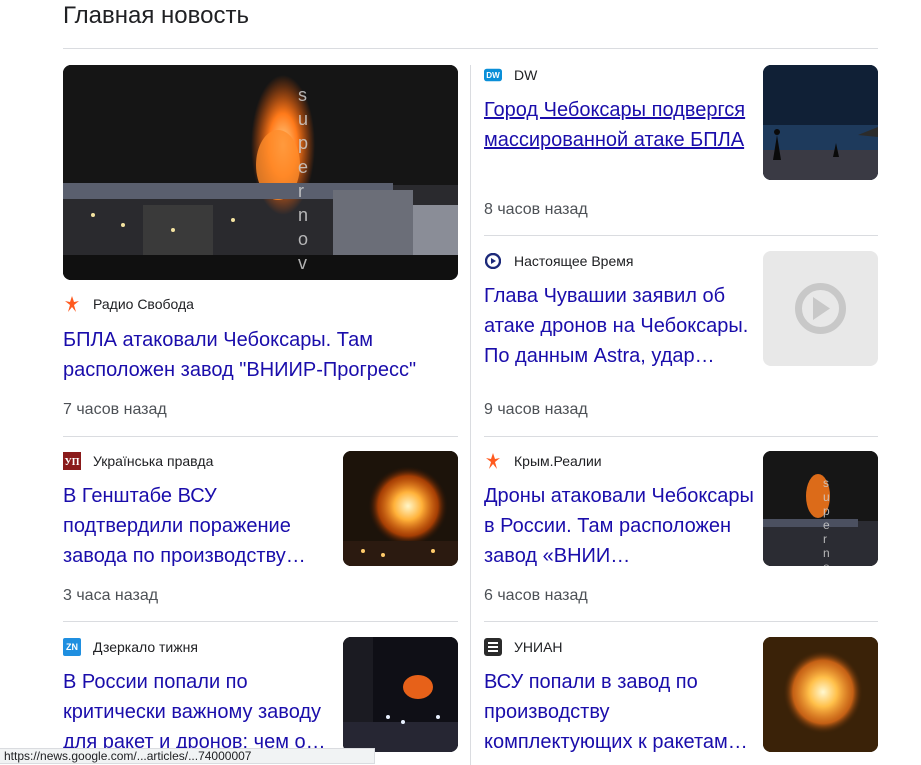 The height and width of the screenshot is (765, 921). Describe the element at coordinates (820, 508) in the screenshot. I see `article-thumbnail: supernov` at that location.